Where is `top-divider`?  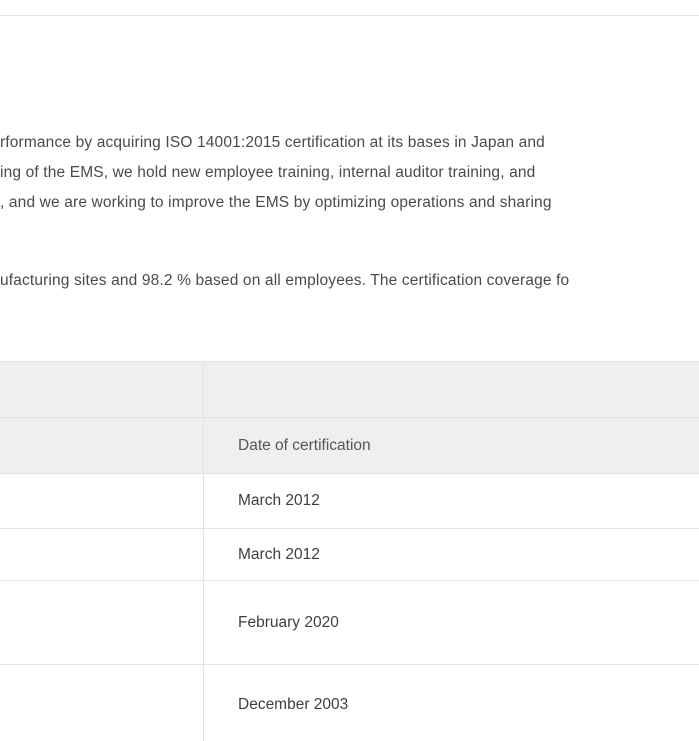 top-divider is located at coordinates (349, 15).